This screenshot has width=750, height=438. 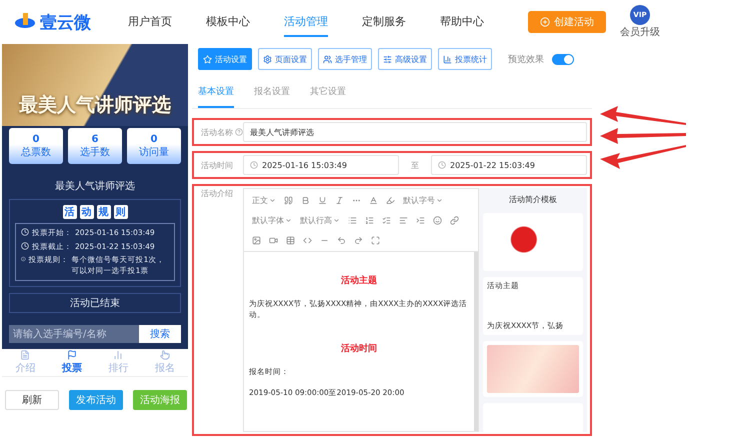 I want to click on content-heading: 活动主题, so click(x=359, y=280).